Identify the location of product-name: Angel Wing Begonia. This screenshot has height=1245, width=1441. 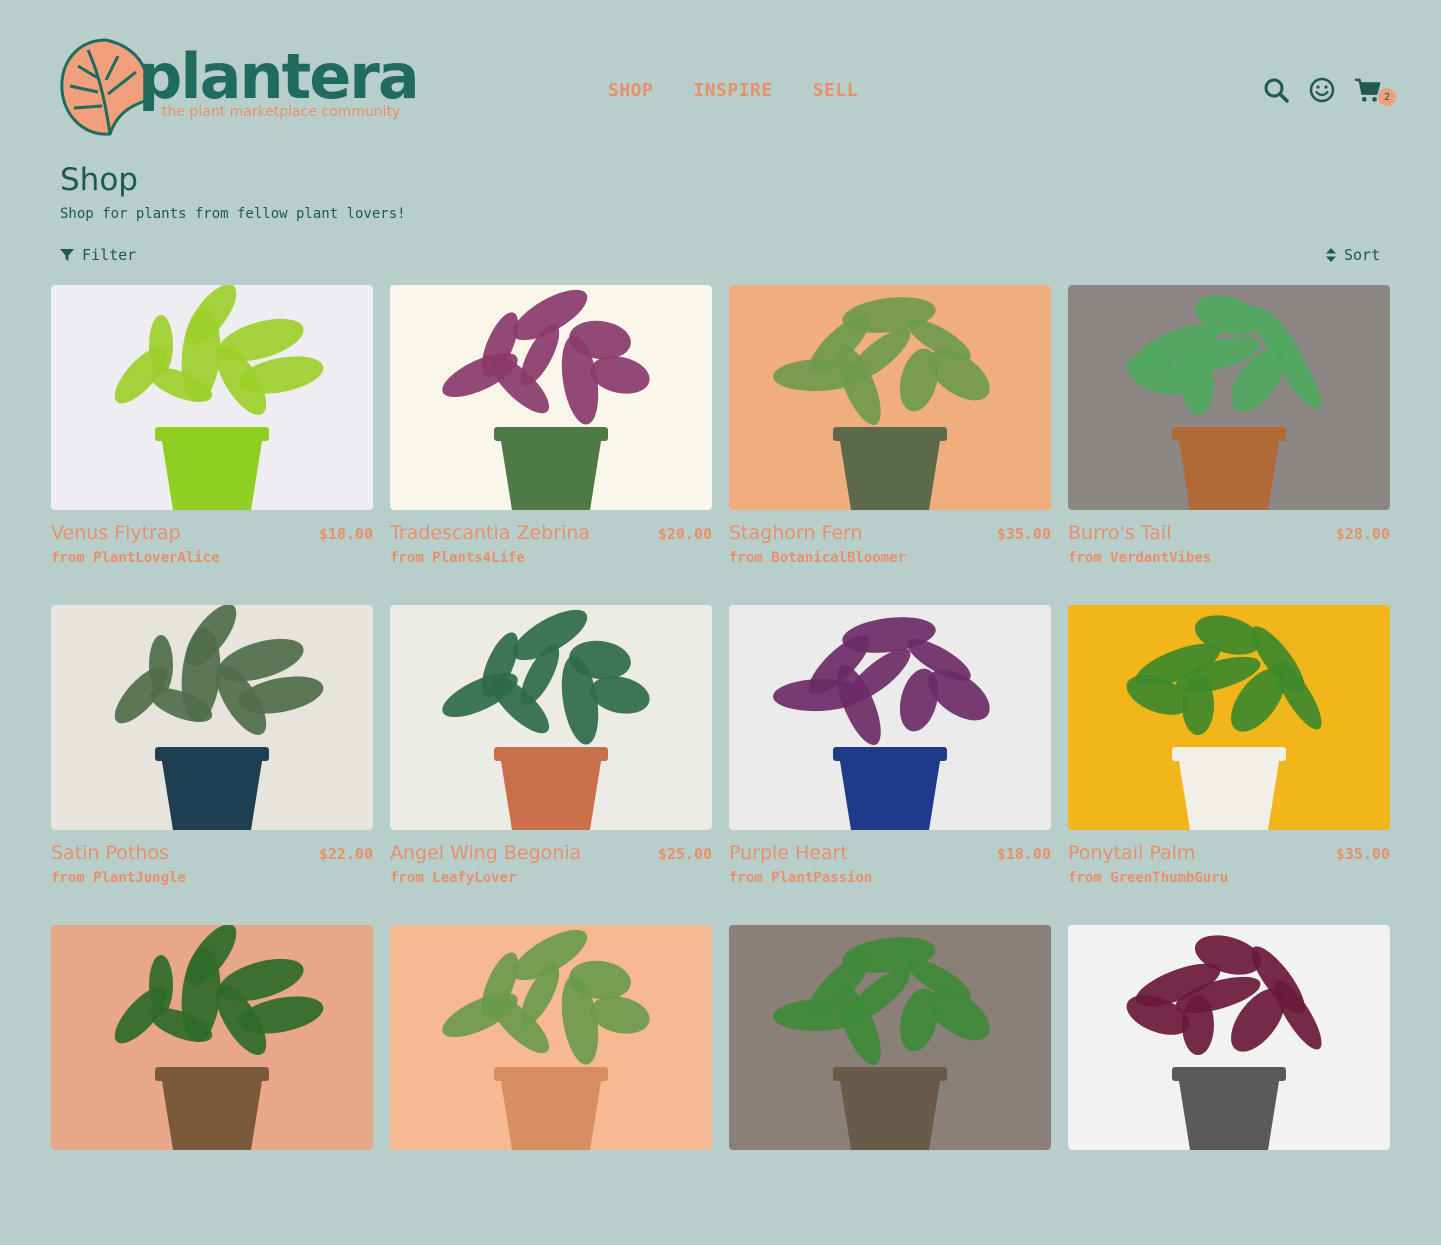
(485, 853).